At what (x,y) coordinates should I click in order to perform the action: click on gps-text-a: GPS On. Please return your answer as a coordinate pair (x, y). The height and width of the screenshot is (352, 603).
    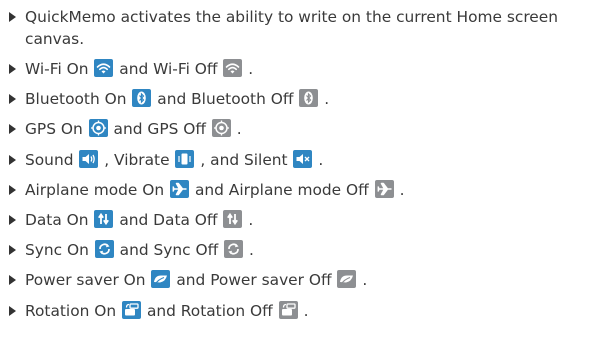
    Looking at the image, I should click on (56, 129).